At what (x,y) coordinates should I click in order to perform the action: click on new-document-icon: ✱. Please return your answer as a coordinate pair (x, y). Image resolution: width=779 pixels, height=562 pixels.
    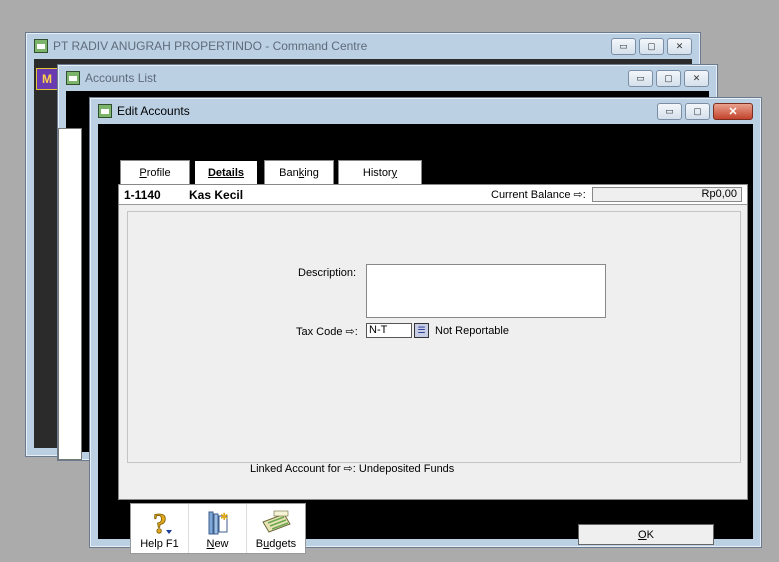
    Looking at the image, I should click on (218, 523).